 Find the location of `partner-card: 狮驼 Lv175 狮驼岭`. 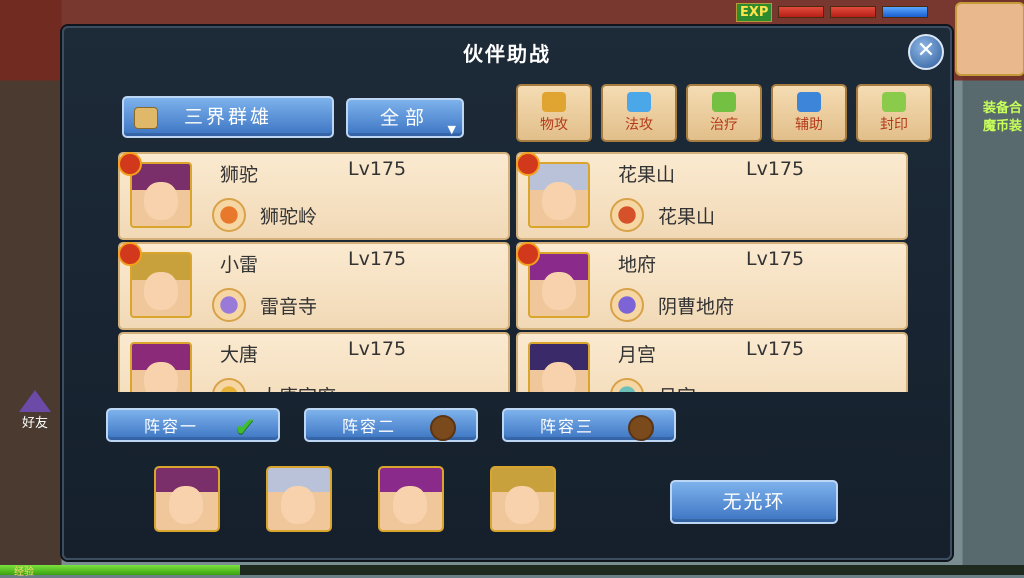

partner-card: 狮驼 Lv175 狮驼岭 is located at coordinates (314, 196).